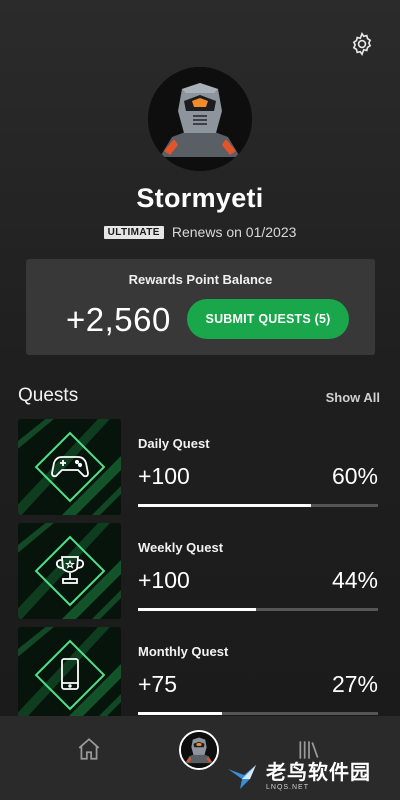 This screenshot has width=400, height=800. Describe the element at coordinates (199, 467) in the screenshot. I see `quest-item: Daily Quest +100 60%` at that location.